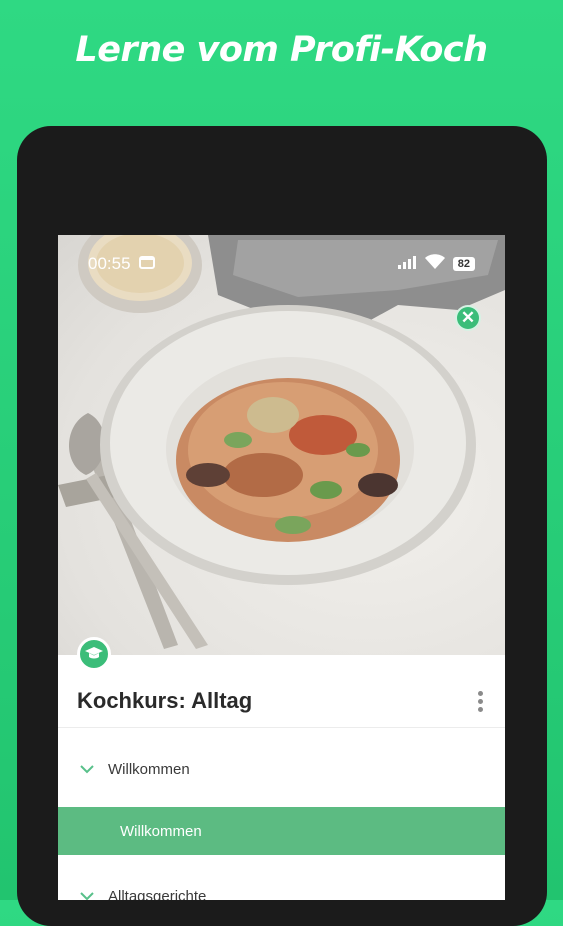 This screenshot has height=926, width=563. What do you see at coordinates (149, 769) in the screenshot?
I see `section-label: Willkommen` at bounding box center [149, 769].